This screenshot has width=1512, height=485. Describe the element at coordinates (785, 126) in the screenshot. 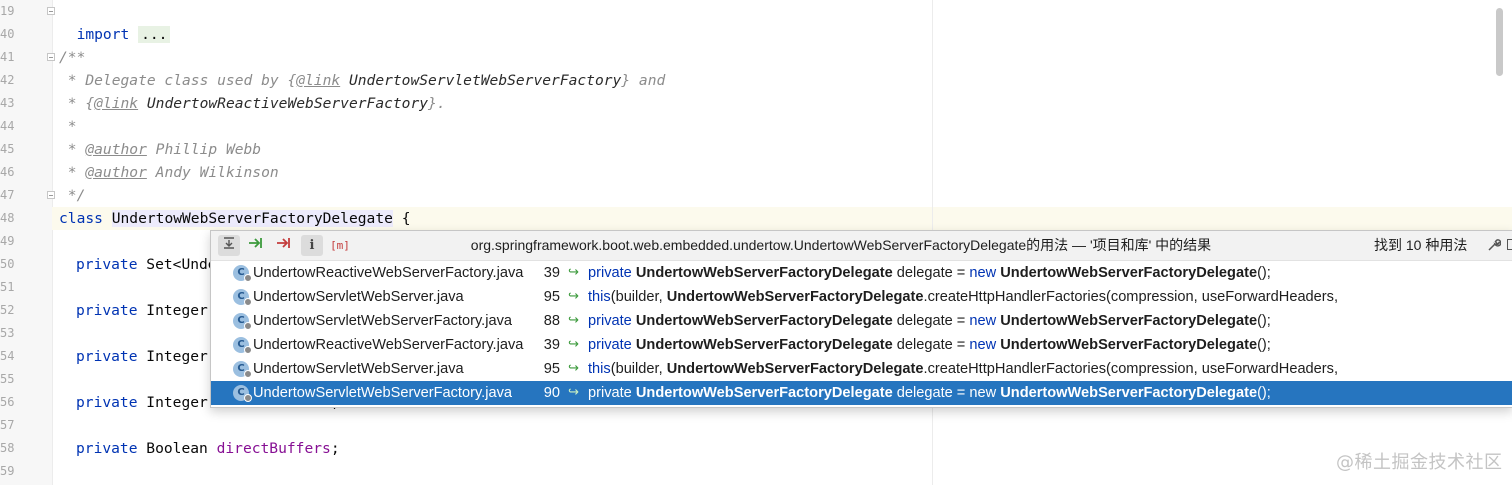

I see `code-line-doc-blank: *` at that location.